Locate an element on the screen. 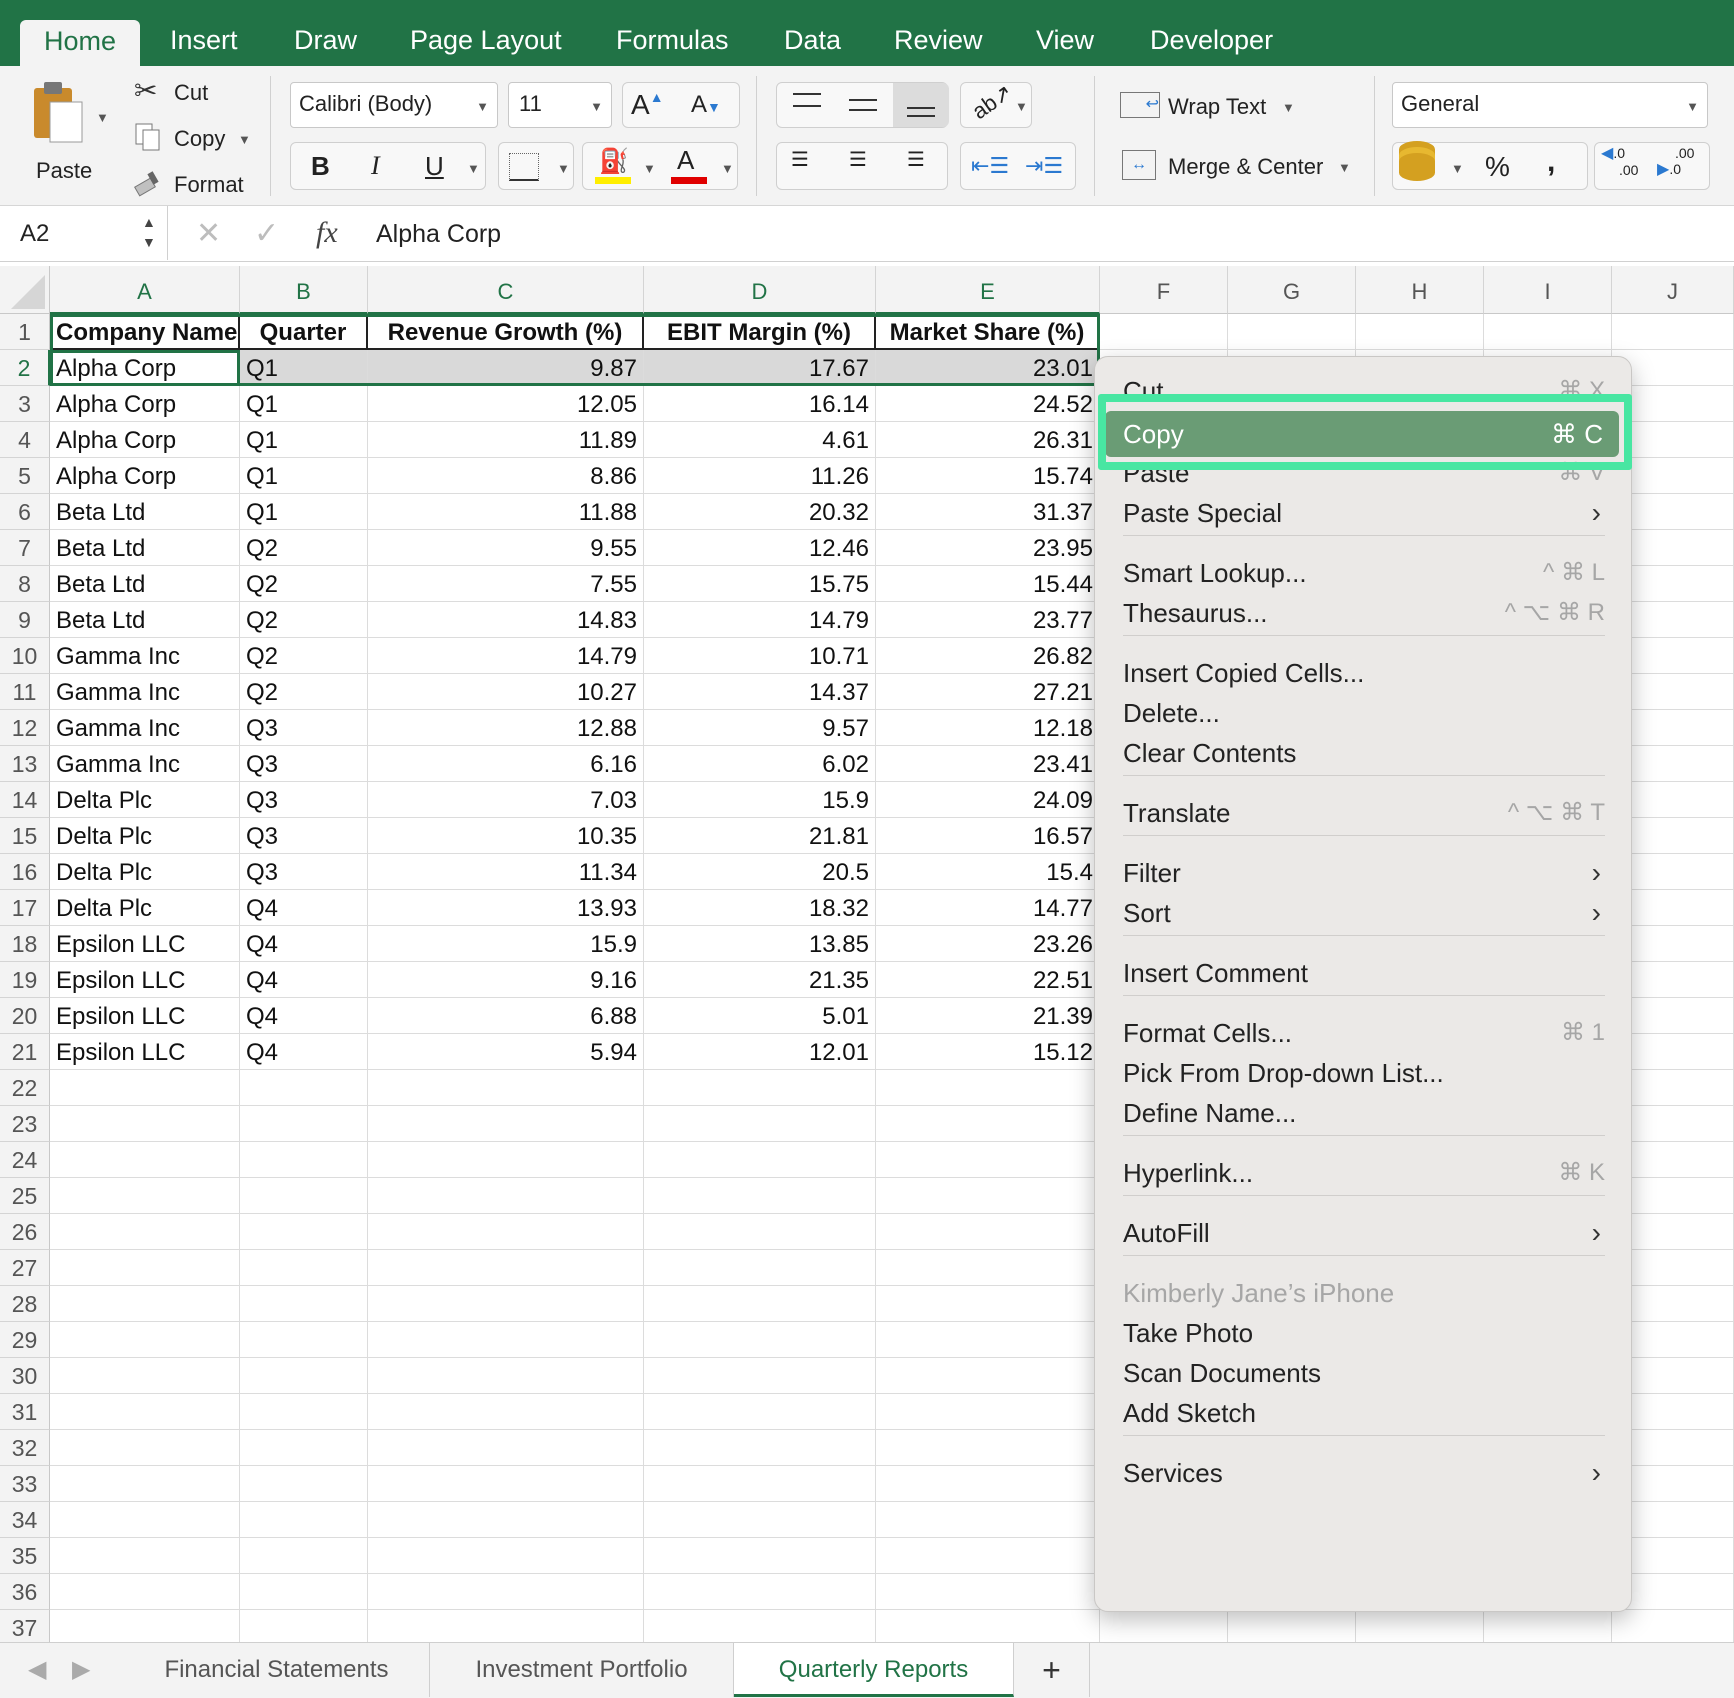  font-size-dropdown: 11 ▼ is located at coordinates (560, 105).